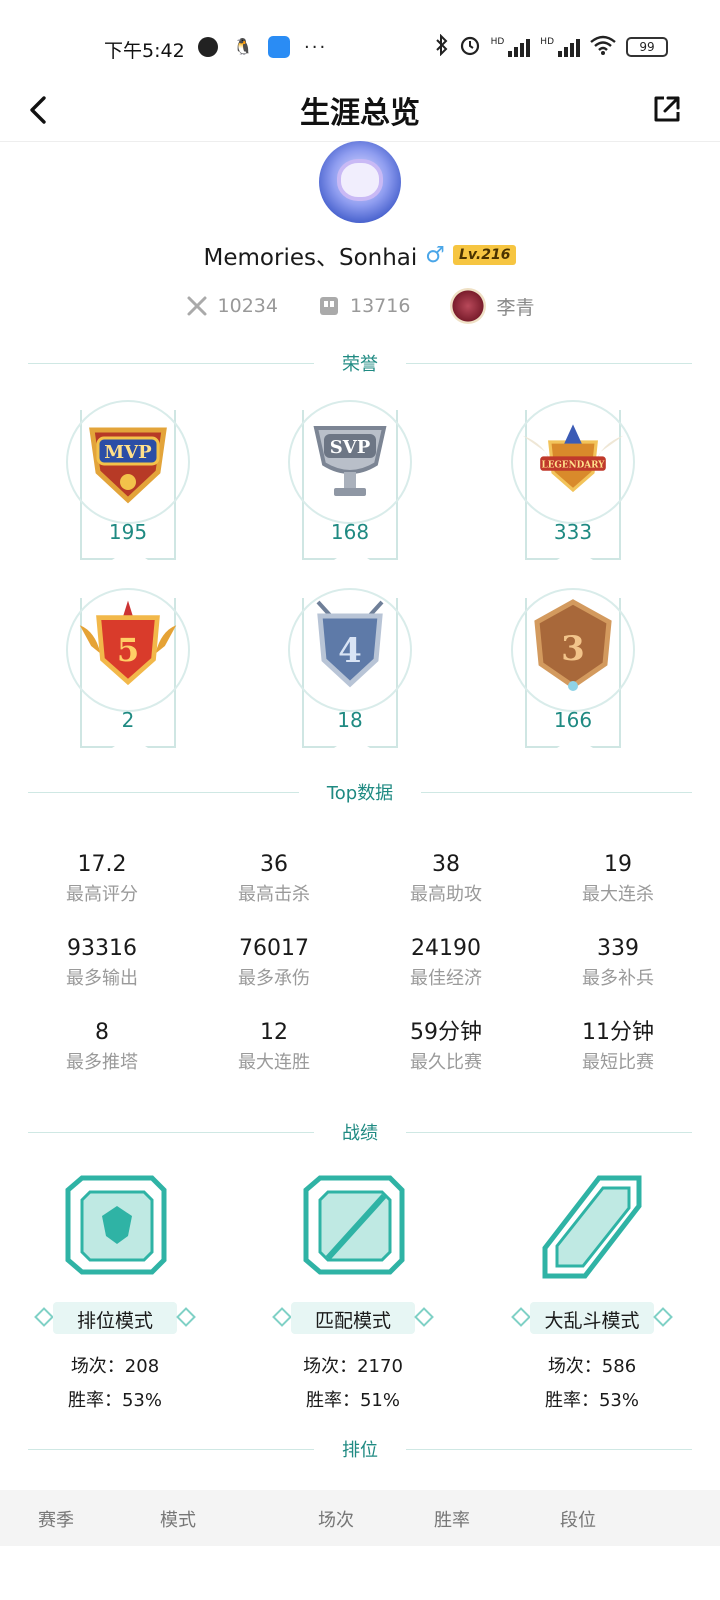 The width and height of the screenshot is (720, 1600). I want to click on honor-rank-4: 4 18, so click(350, 673).